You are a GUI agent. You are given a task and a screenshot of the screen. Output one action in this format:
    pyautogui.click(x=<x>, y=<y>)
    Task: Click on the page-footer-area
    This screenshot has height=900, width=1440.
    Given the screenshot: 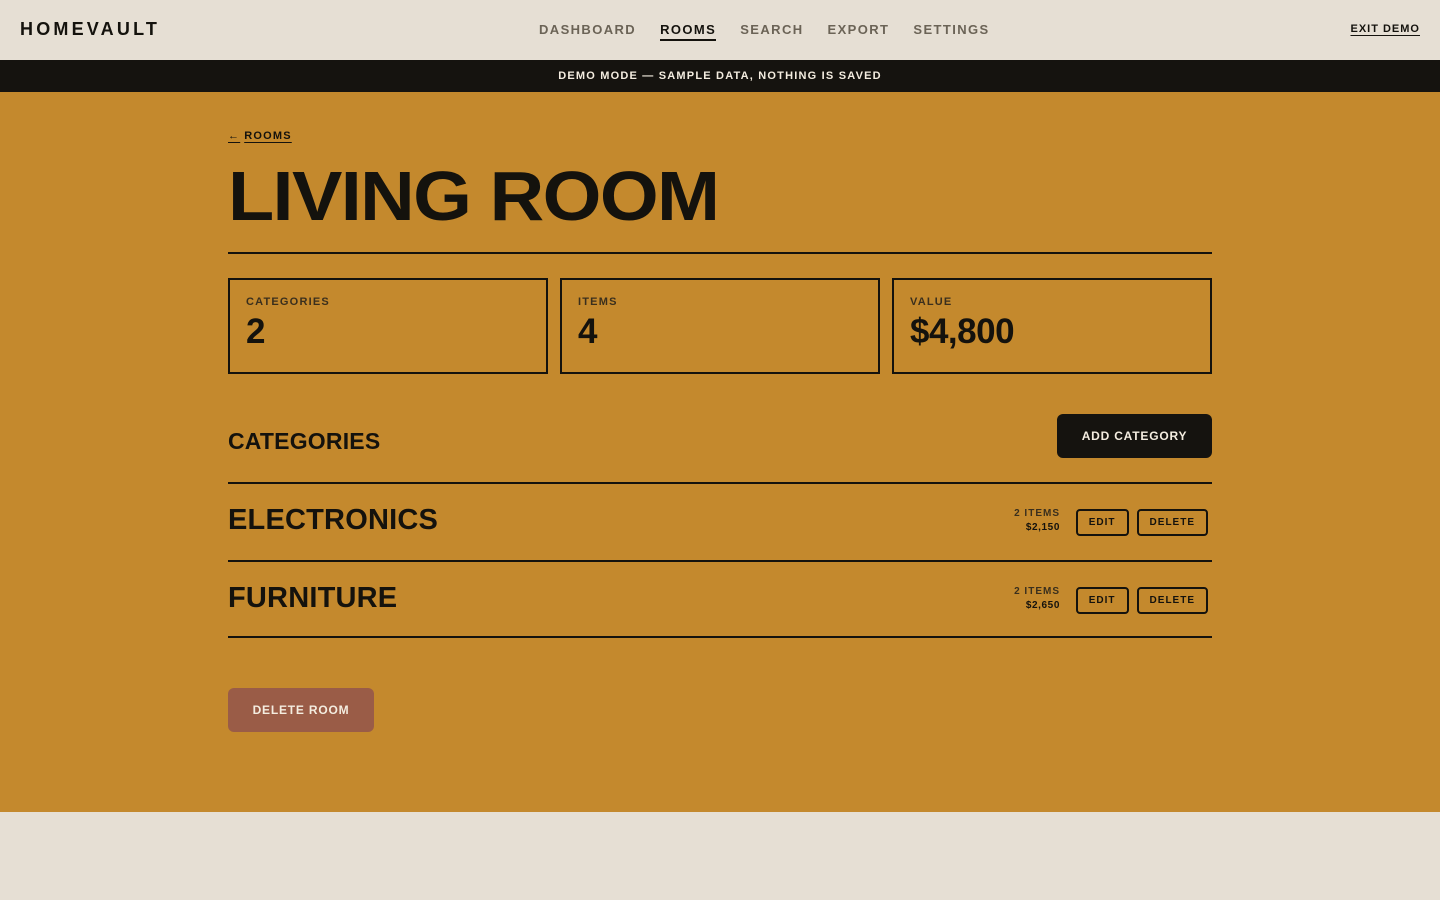 What is the action you would take?
    pyautogui.click(x=720, y=856)
    